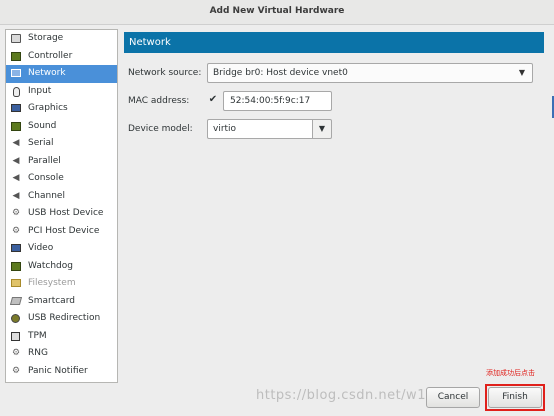 The width and height of the screenshot is (554, 416). I want to click on sidebar-item-controller: Controller, so click(61, 57).